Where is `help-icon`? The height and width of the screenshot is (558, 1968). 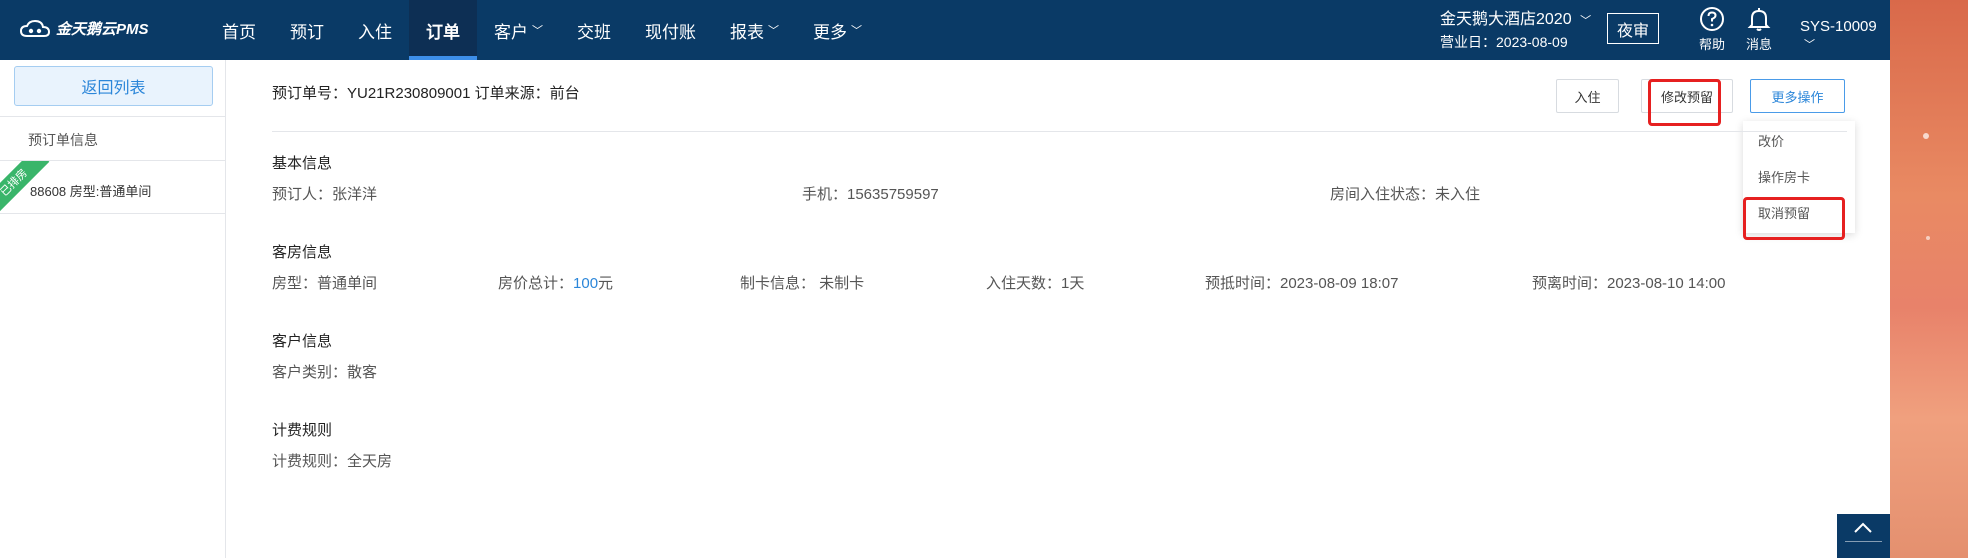 help-icon is located at coordinates (1712, 19).